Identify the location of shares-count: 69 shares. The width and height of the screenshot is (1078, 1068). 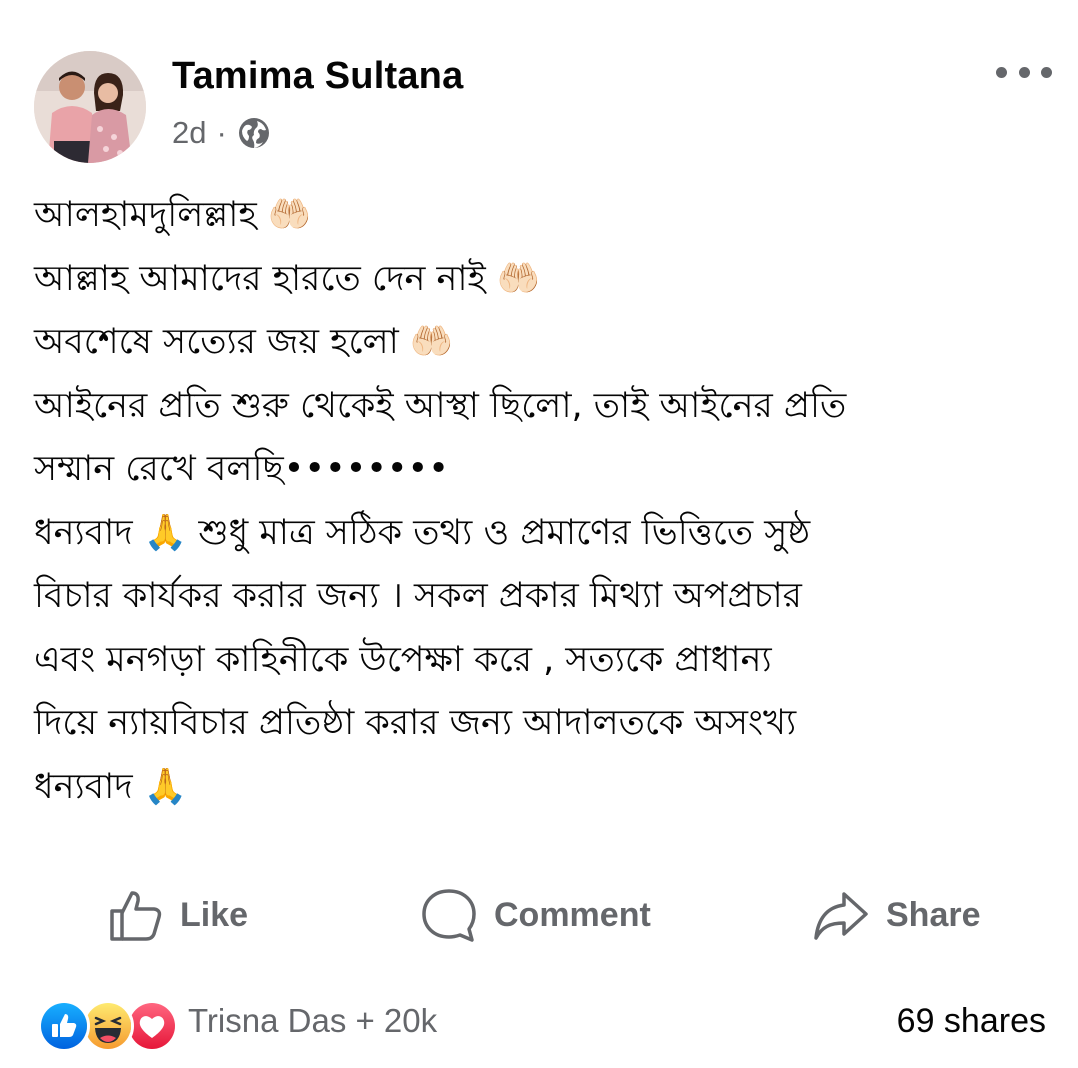
(971, 1021).